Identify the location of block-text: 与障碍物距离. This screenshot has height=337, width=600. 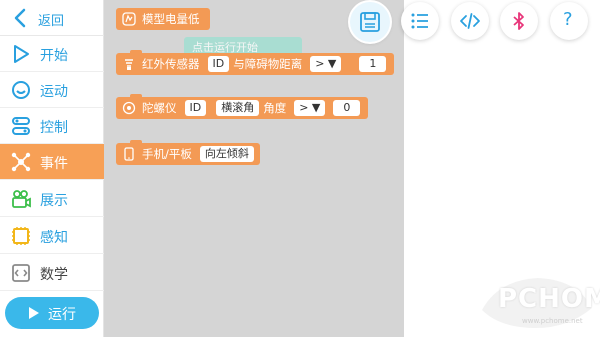
(268, 64).